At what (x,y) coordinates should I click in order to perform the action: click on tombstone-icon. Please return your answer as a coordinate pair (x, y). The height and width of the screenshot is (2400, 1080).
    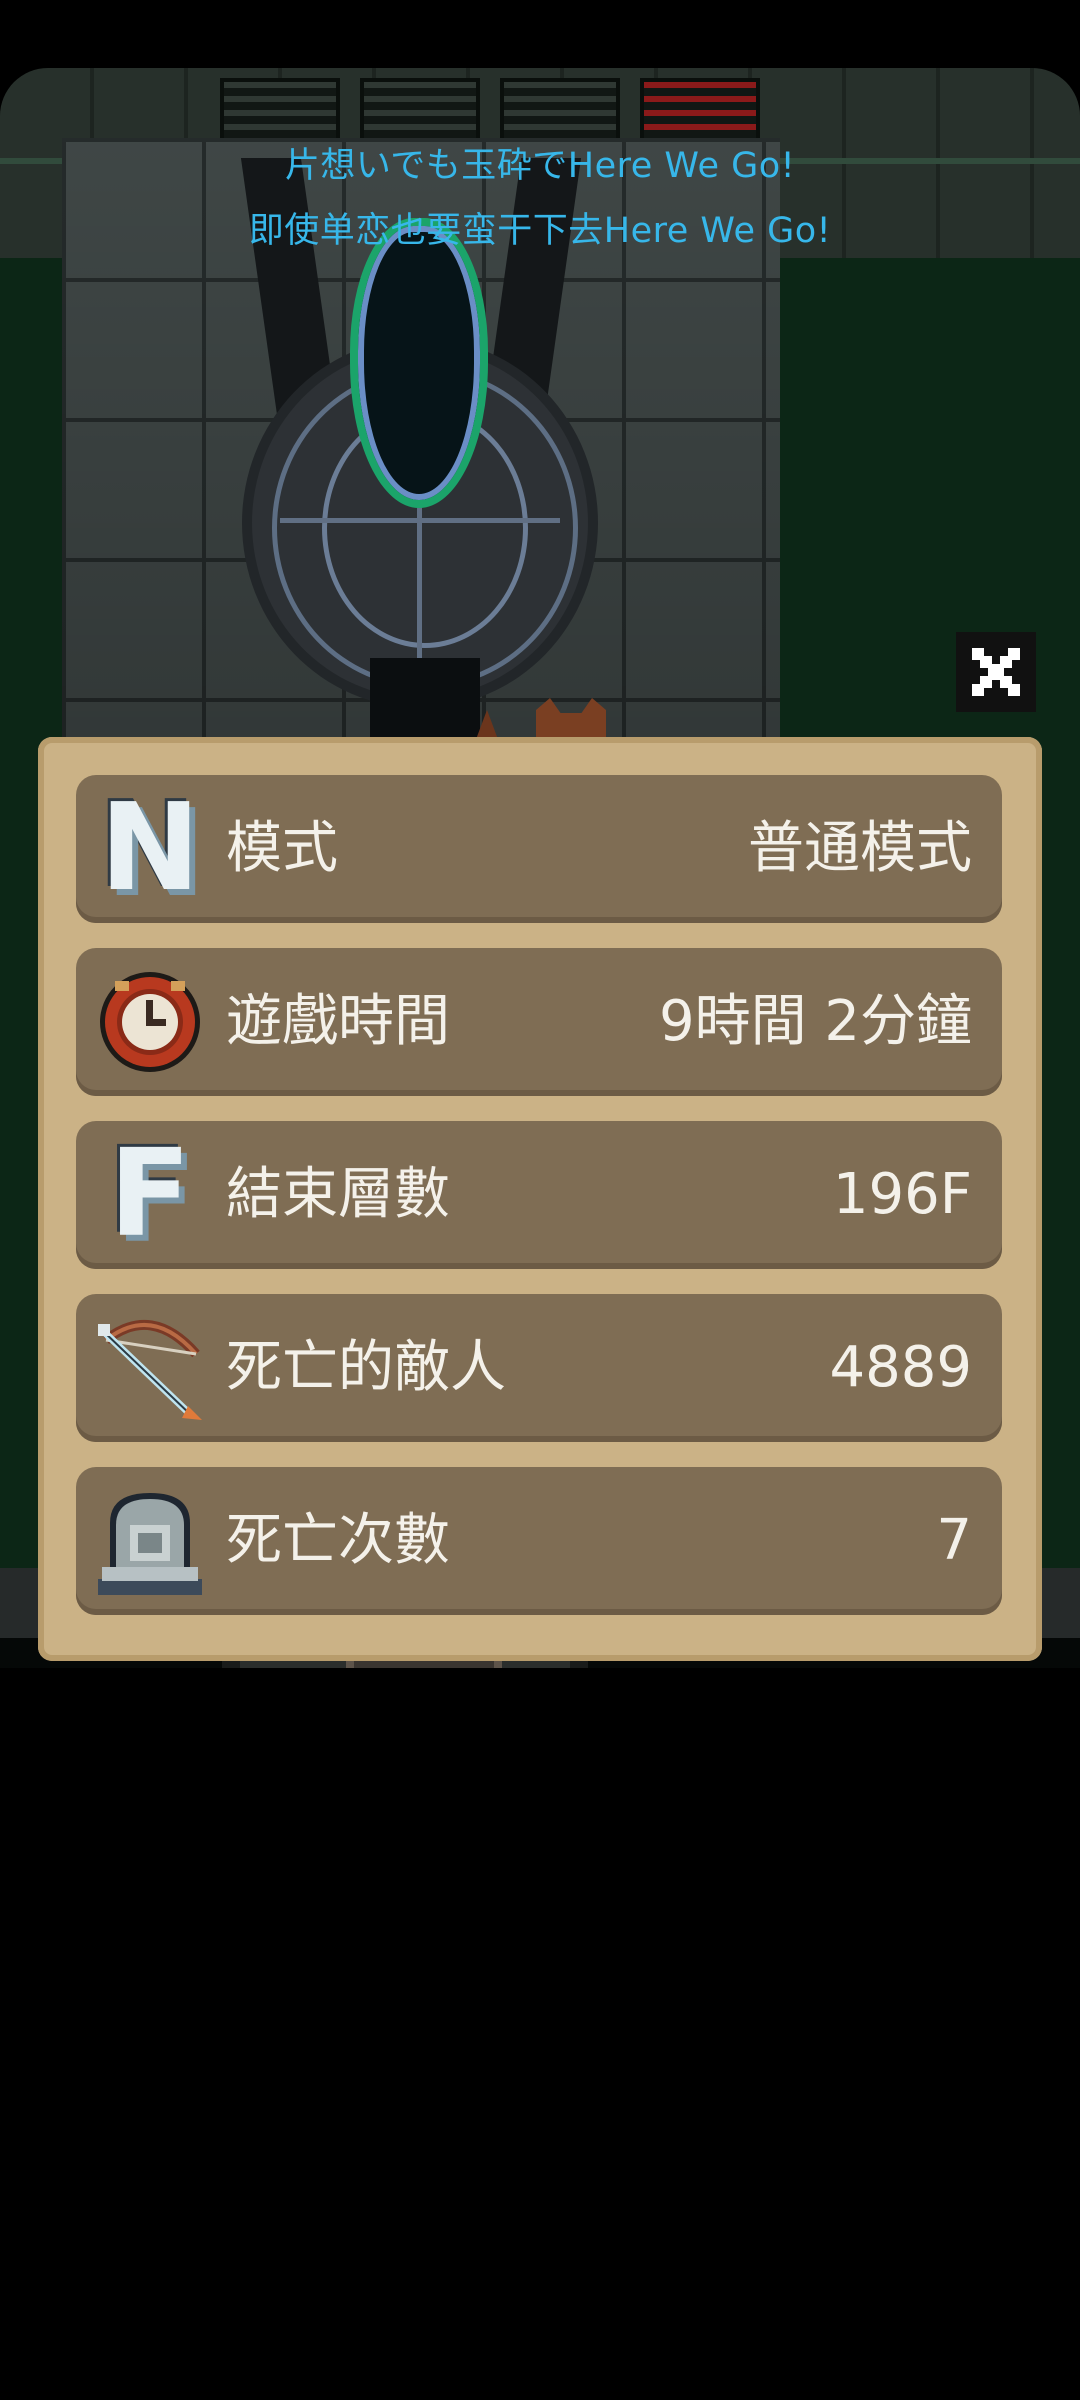
    Looking at the image, I should click on (150, 1544).